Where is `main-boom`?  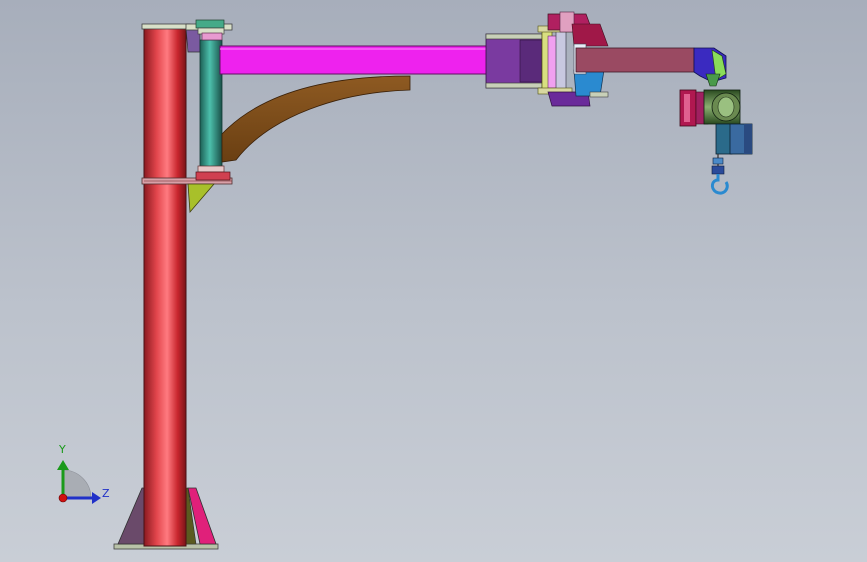
main-boom is located at coordinates (370, 60).